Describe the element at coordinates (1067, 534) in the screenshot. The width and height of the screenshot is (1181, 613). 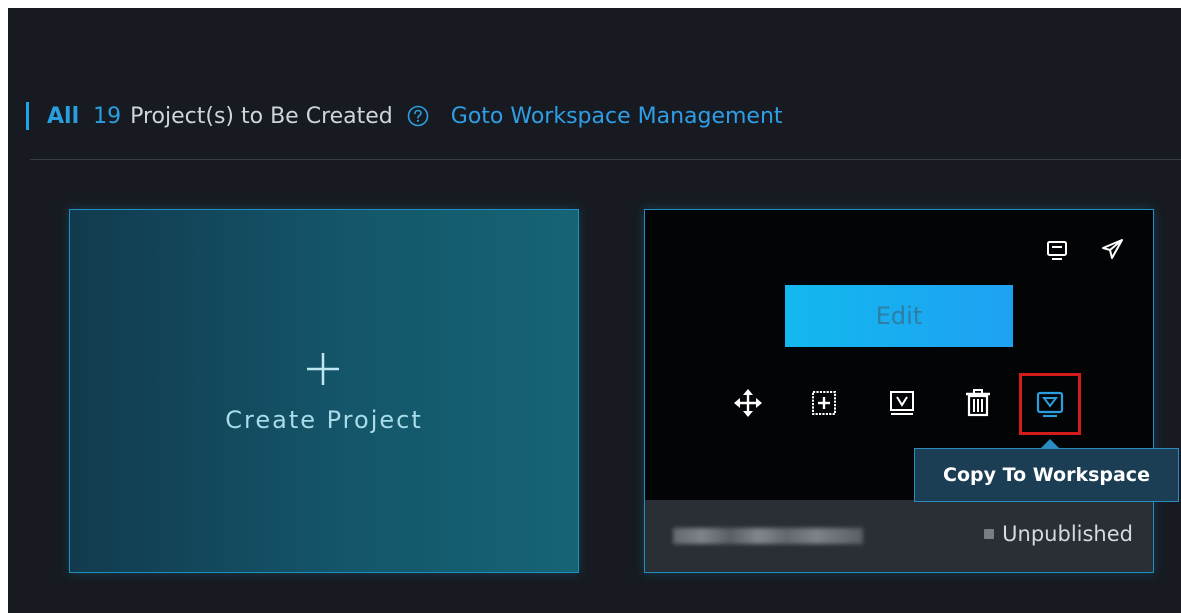
I see `status-label: Unpublished` at that location.